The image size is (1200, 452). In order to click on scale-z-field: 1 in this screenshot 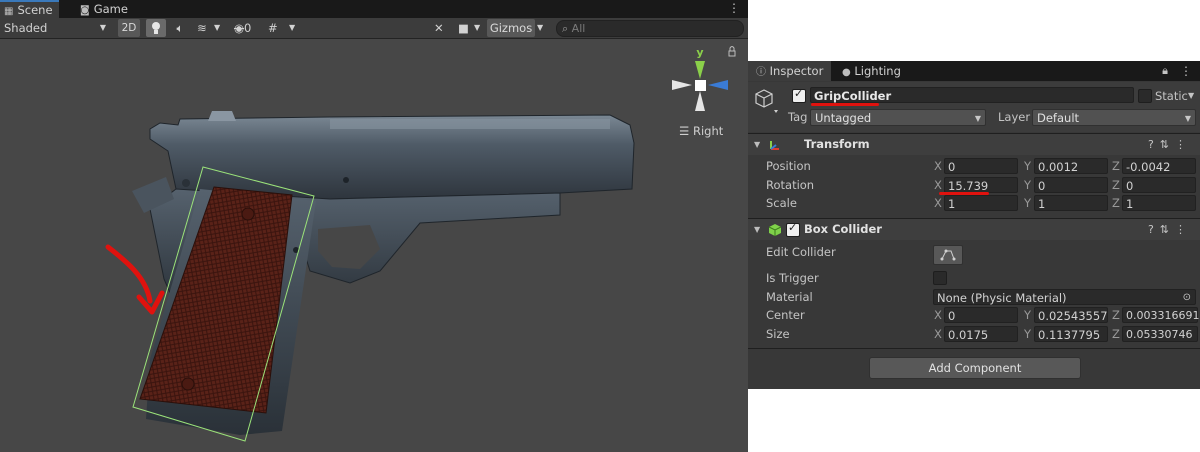, I will do `click(1159, 203)`.